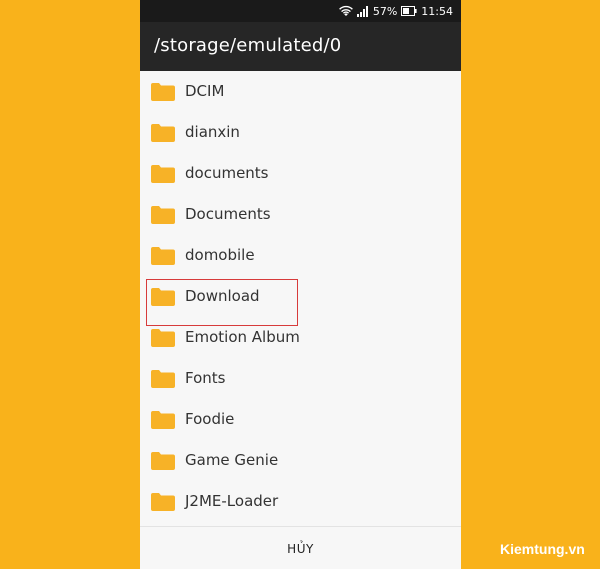 The height and width of the screenshot is (569, 600). What do you see at coordinates (232, 501) in the screenshot?
I see `folder-name: J2ME-Loader` at bounding box center [232, 501].